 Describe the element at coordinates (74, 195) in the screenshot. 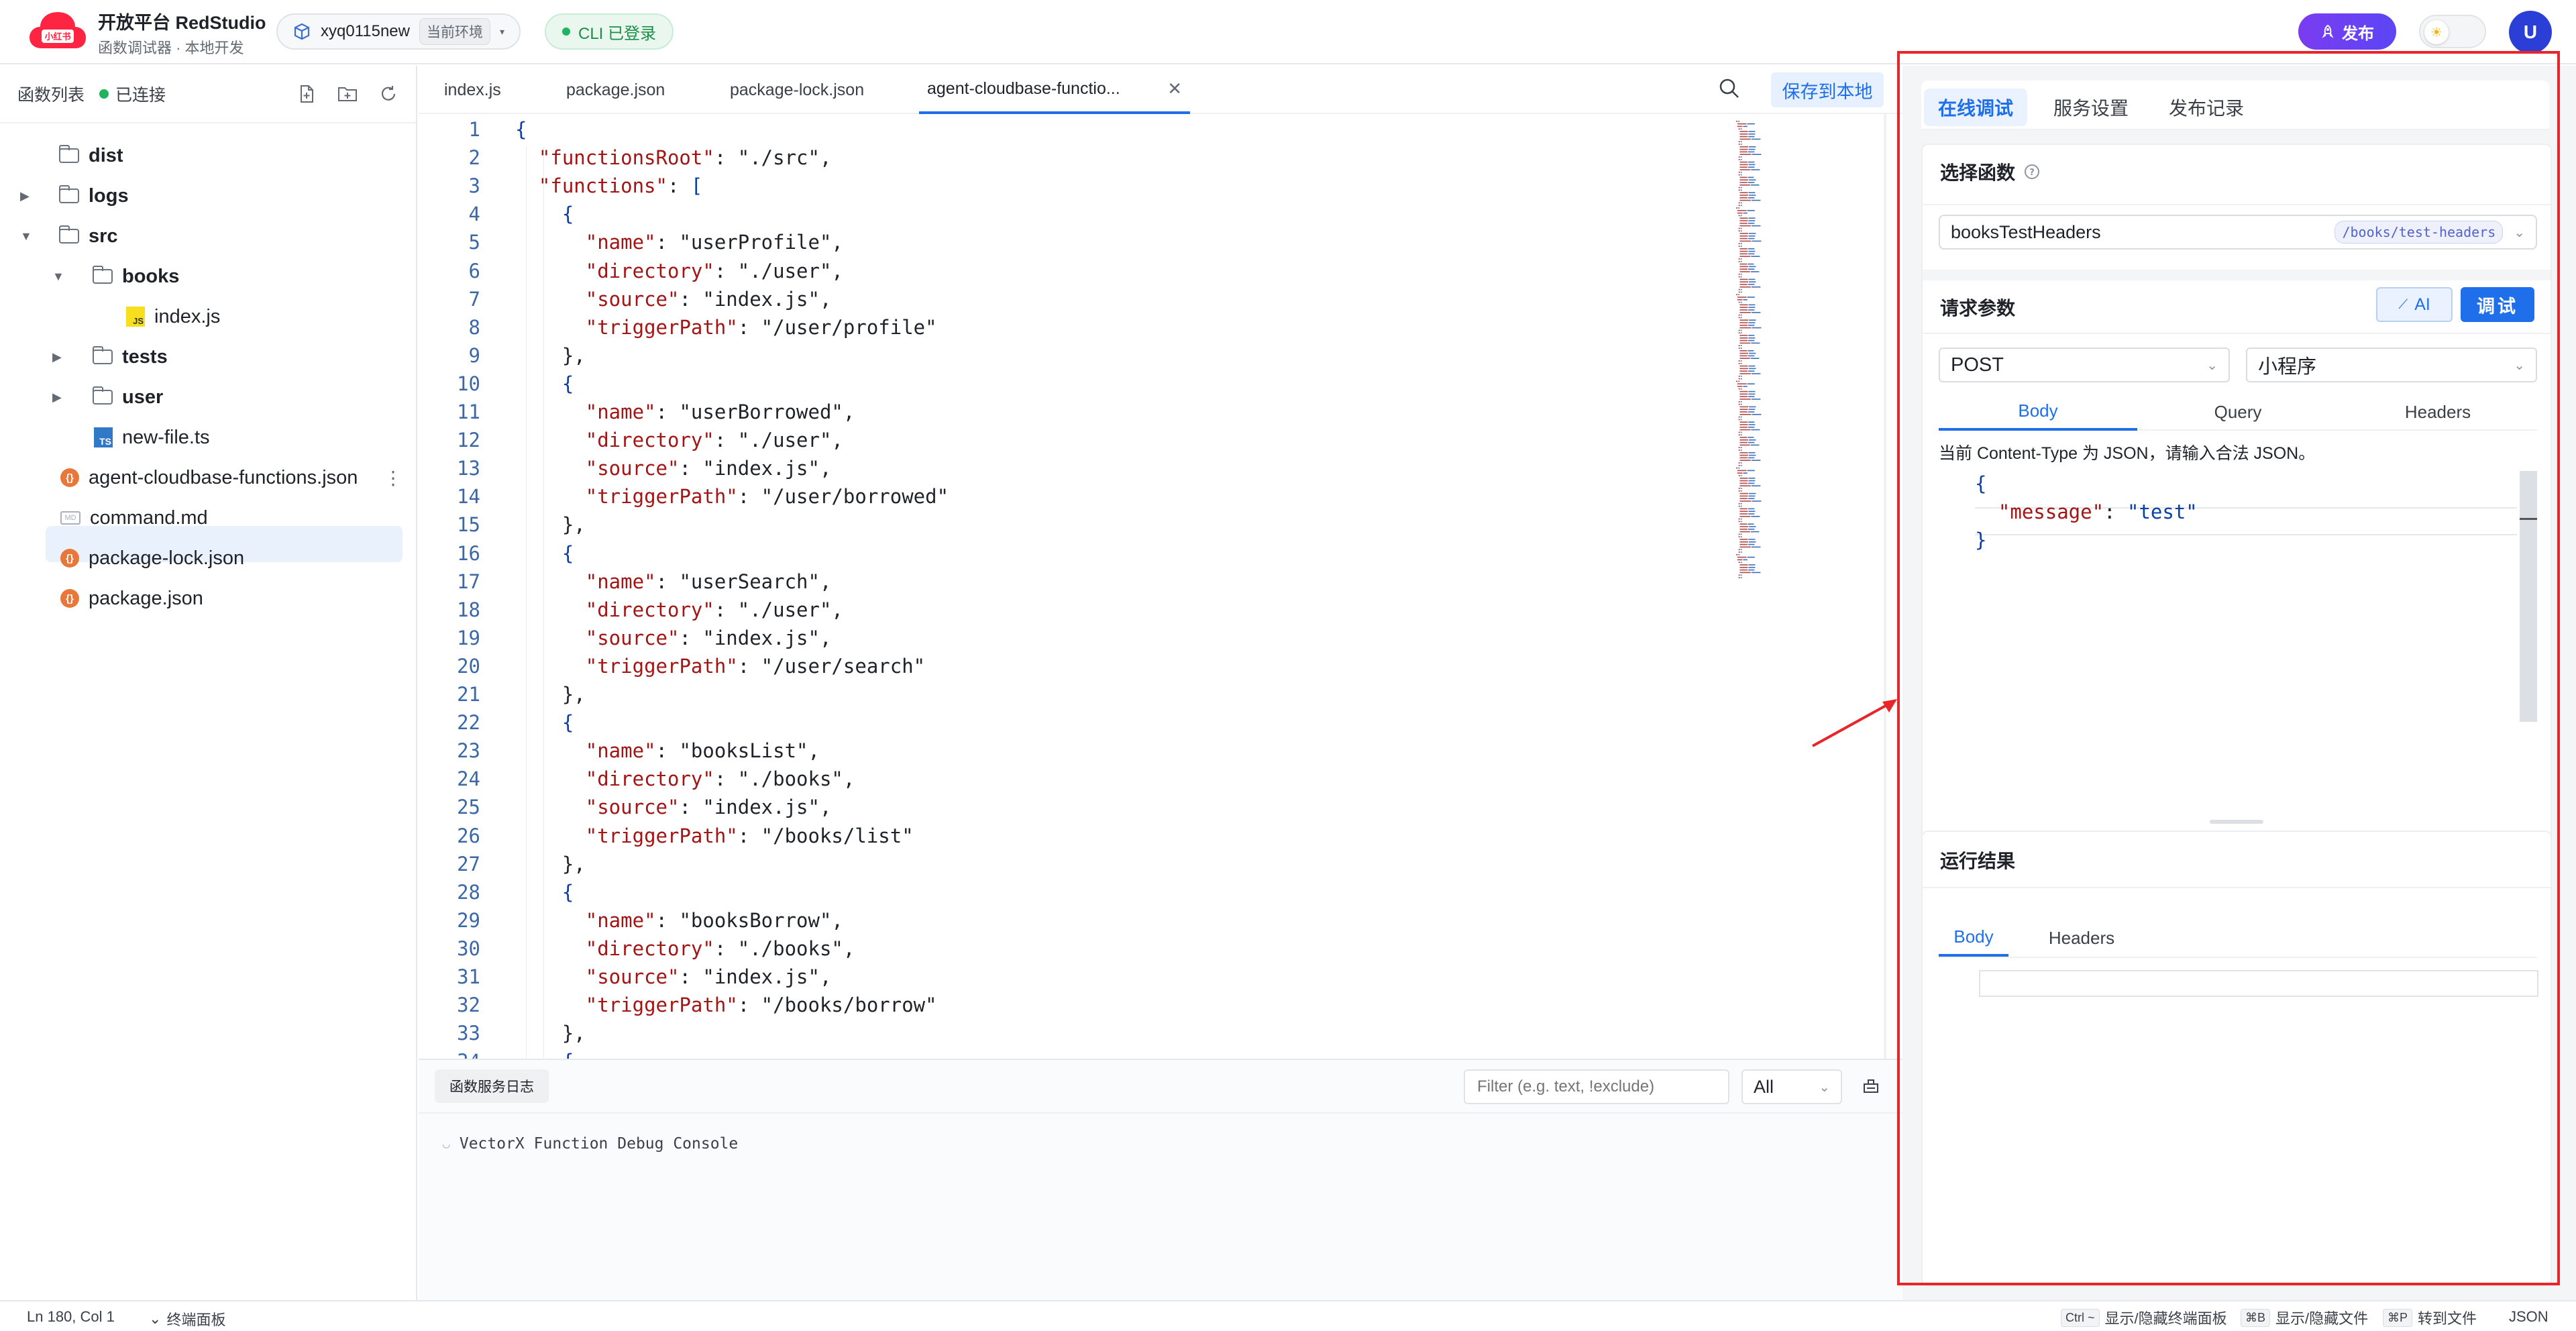

I see `tree-item-logs: ▶ logs` at that location.